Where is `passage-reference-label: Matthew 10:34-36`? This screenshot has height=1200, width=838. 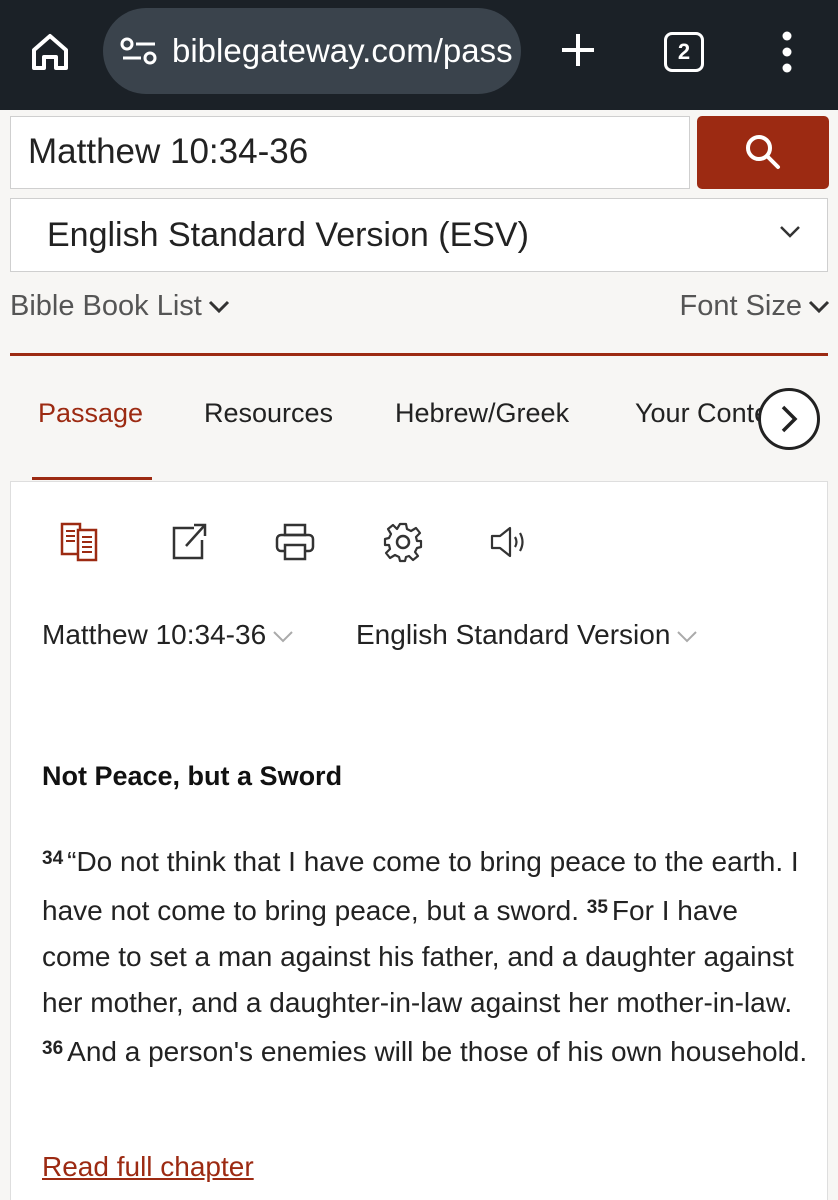
passage-reference-label: Matthew 10:34-36 is located at coordinates (154, 634).